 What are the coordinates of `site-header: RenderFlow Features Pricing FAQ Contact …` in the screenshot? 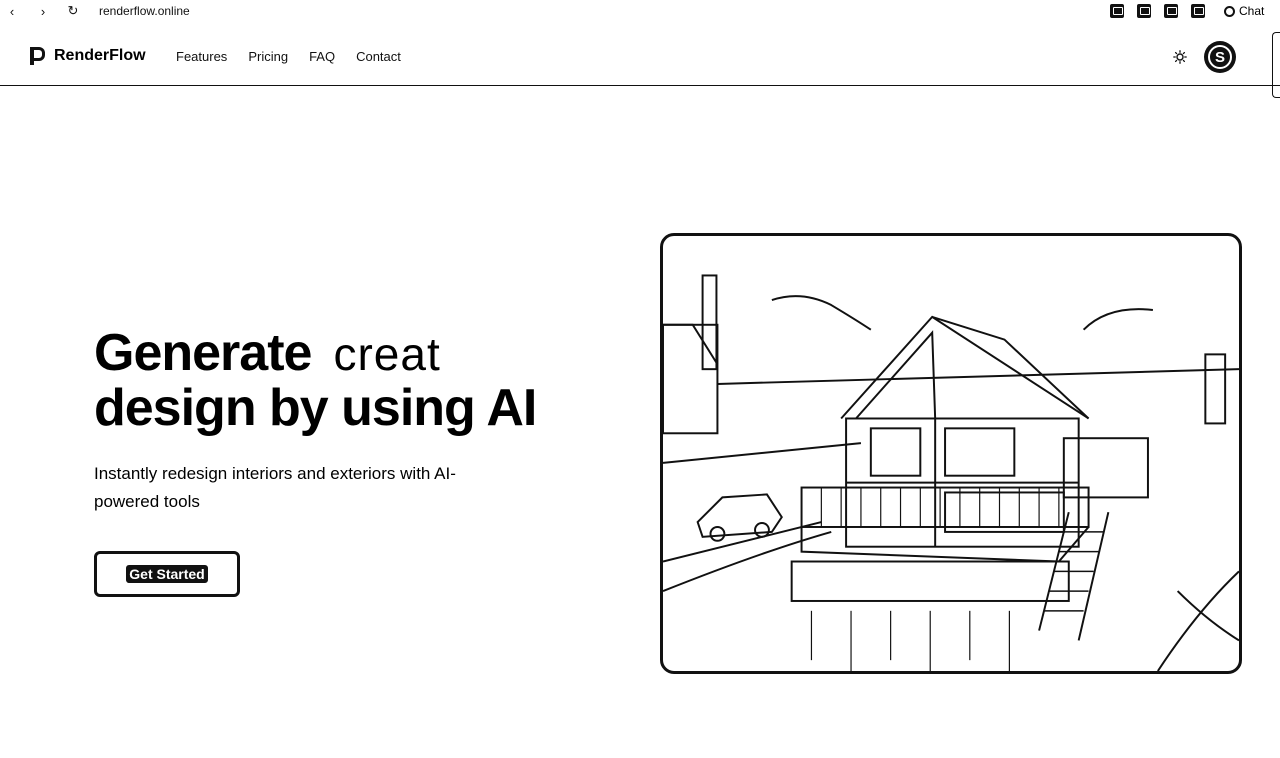 It's located at (640, 57).